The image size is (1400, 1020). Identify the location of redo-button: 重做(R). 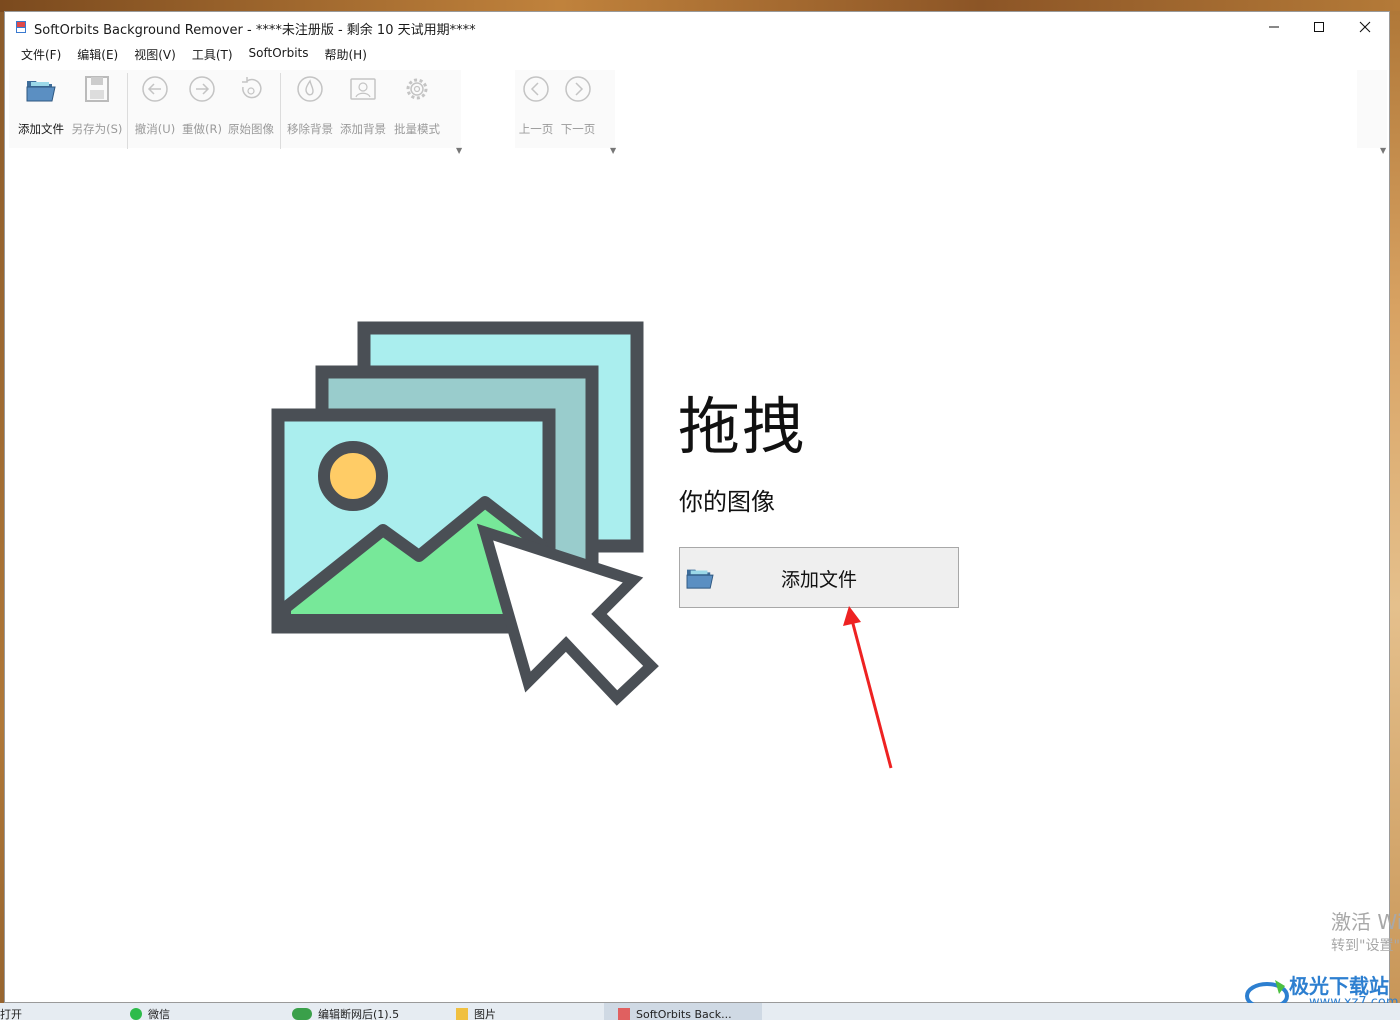
(202, 102).